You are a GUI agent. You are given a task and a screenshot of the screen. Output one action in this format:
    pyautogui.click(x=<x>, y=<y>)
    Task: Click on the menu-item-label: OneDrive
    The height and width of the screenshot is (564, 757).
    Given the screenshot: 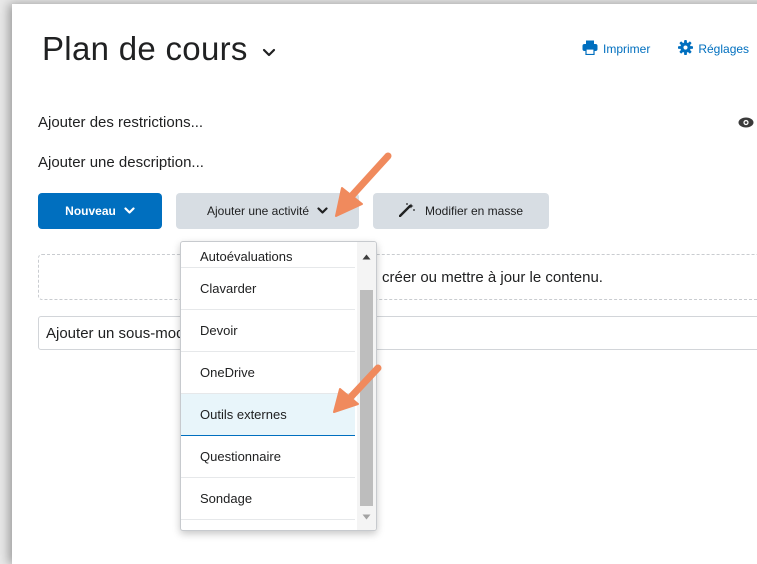 What is the action you would take?
    pyautogui.click(x=227, y=372)
    